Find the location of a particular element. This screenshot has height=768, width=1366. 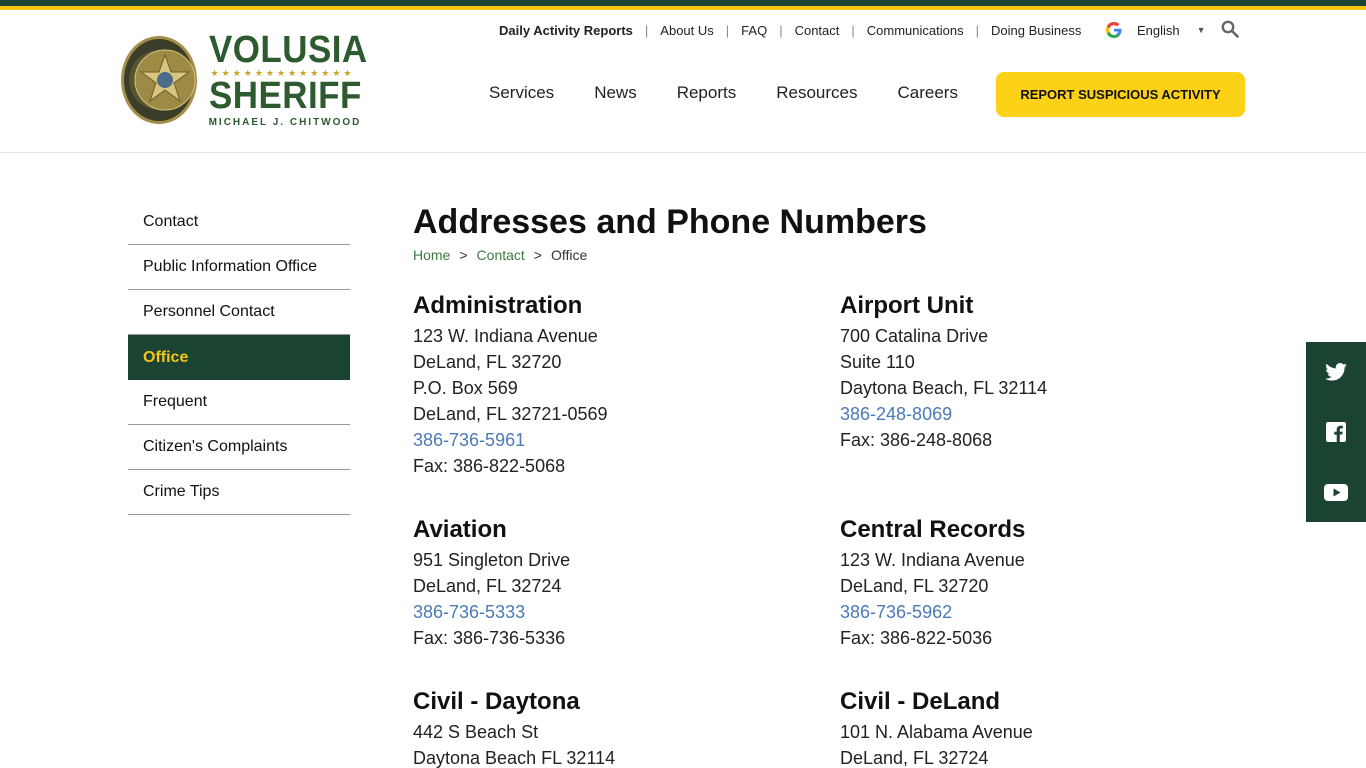

fax-number: Fax: 386-822-5068 is located at coordinates (489, 466).